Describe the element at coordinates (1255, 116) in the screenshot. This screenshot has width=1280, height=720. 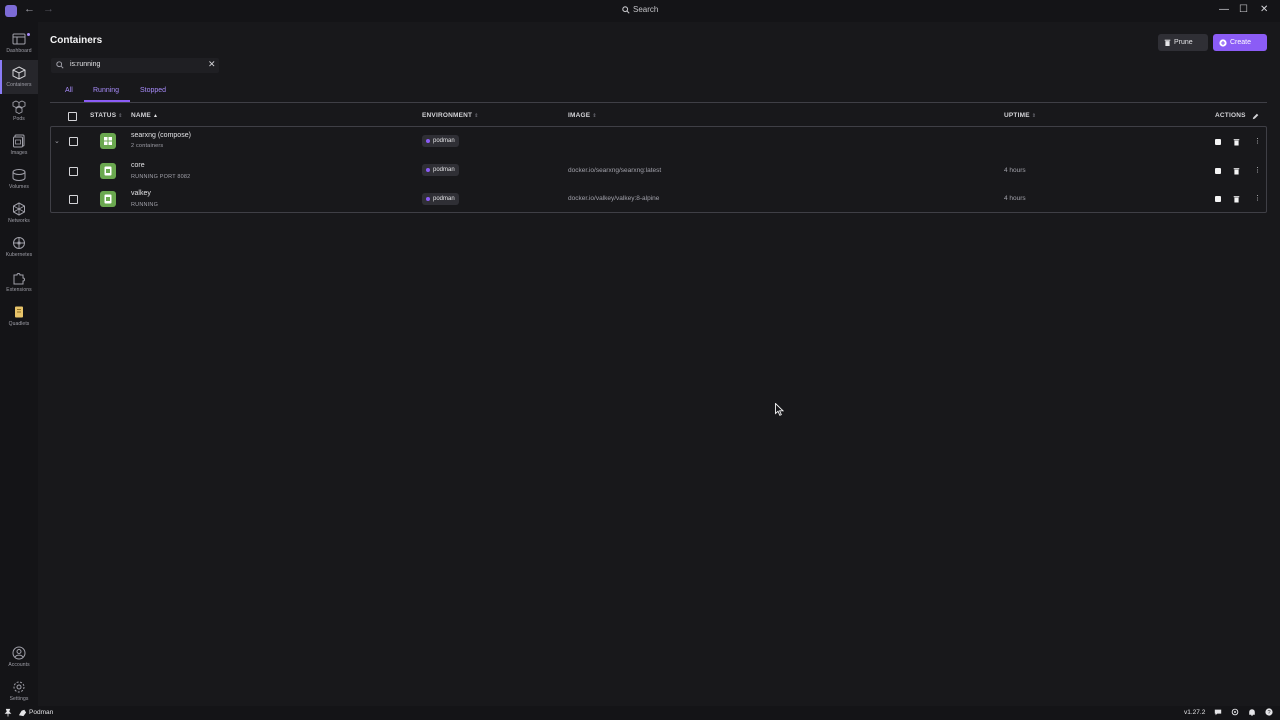
I see `edit-columns-icon` at that location.